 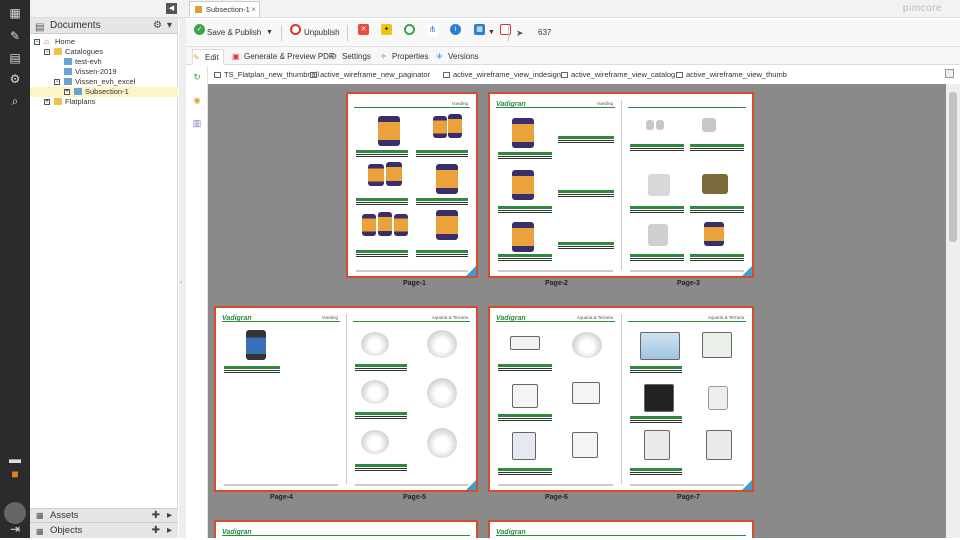 I want to click on view-tab-view-catalog: active_wireframe_view_catalog, so click(x=618, y=75).